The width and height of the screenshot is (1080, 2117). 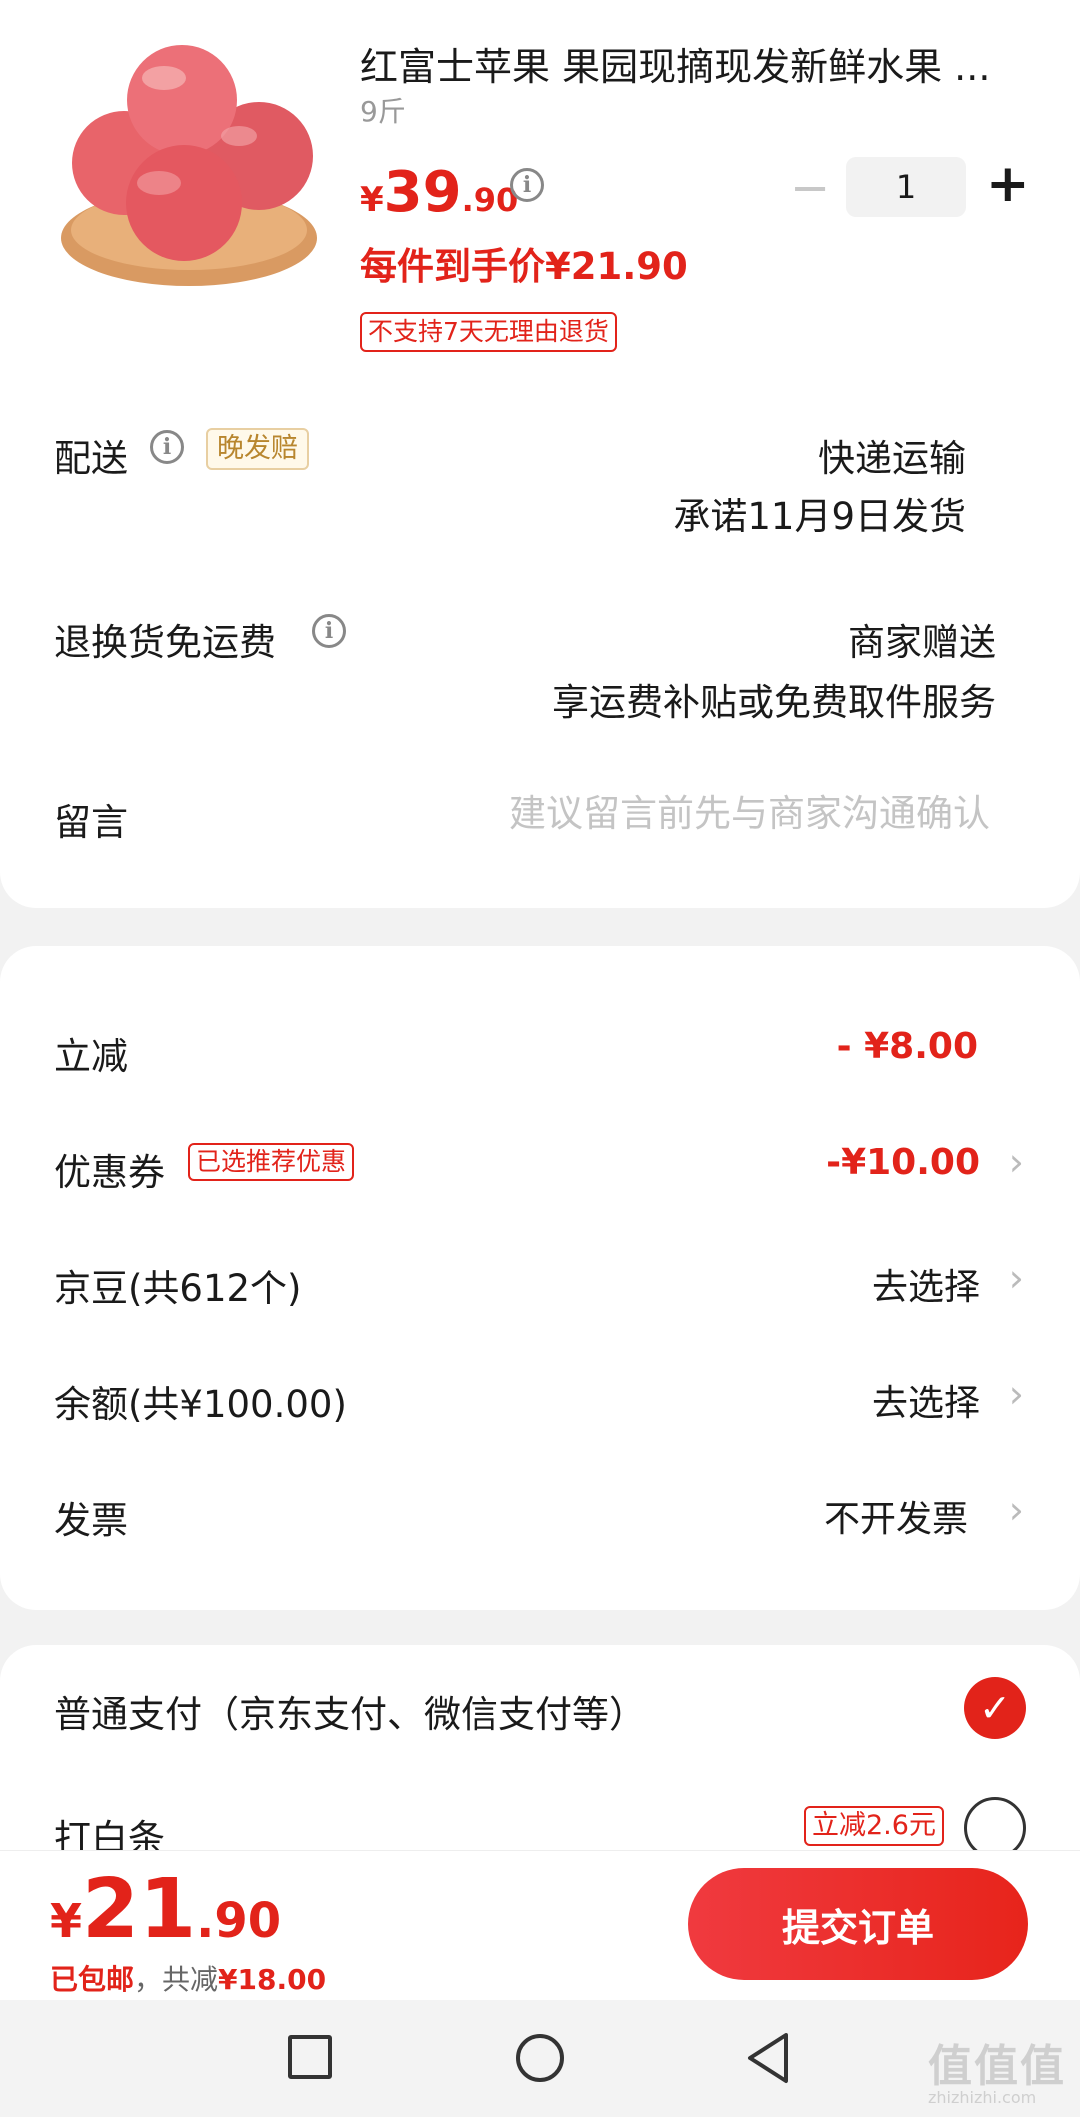 I want to click on quantity-plus-button: +, so click(x=1008, y=184).